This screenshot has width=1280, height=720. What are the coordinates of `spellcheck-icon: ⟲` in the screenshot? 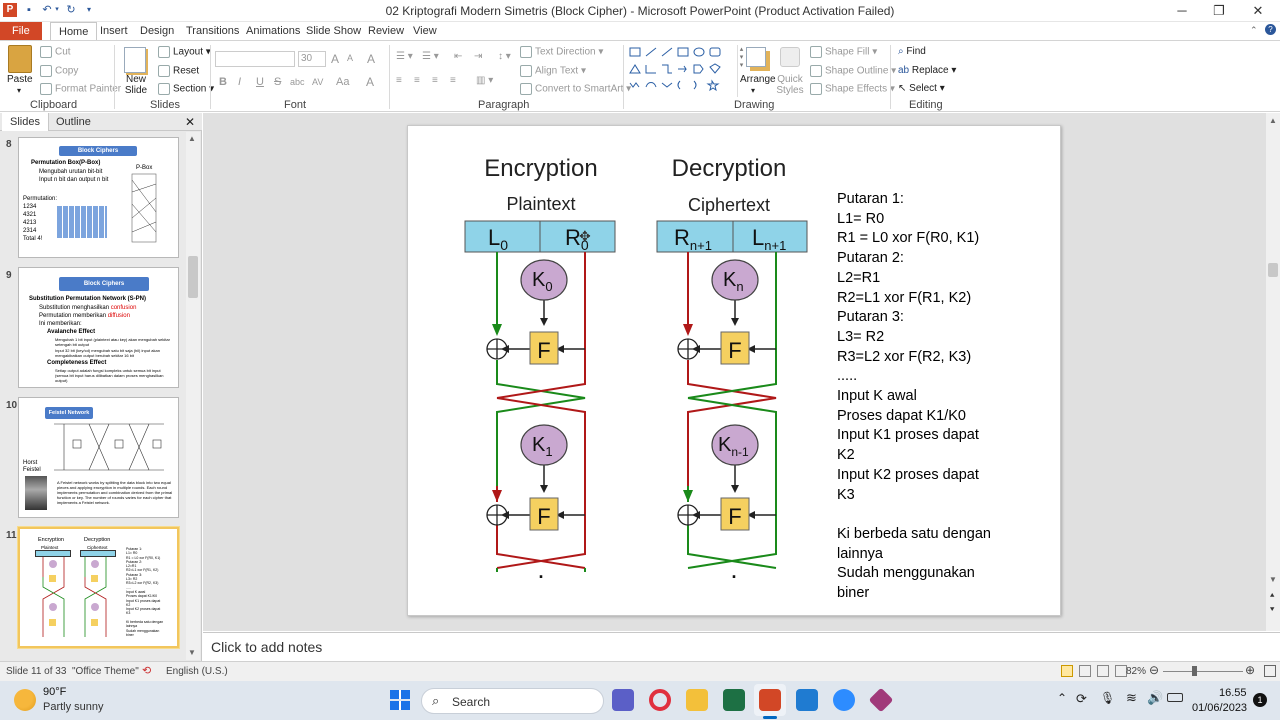 It's located at (146, 670).